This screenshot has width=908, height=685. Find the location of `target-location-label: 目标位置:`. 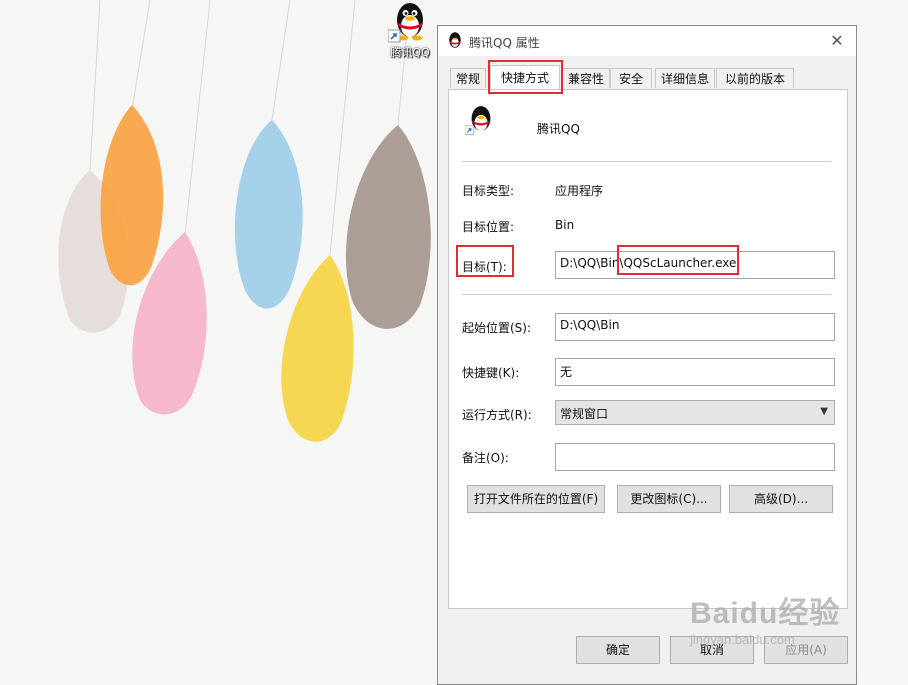

target-location-label: 目标位置: is located at coordinates (488, 227).